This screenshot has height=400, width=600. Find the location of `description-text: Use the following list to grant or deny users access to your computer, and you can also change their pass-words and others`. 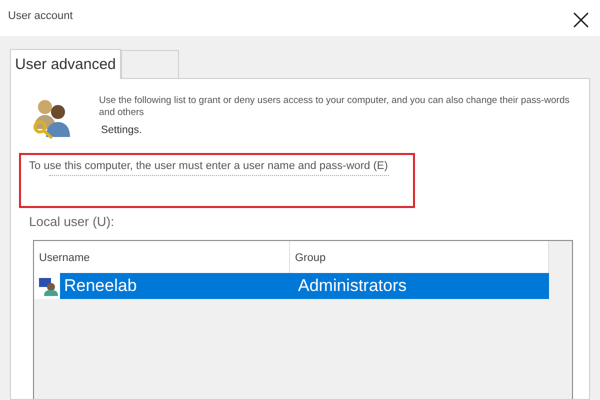

description-text: Use the following list to grant or deny users access to your computer, and you can also change their pass-words and others is located at coordinates (334, 107).